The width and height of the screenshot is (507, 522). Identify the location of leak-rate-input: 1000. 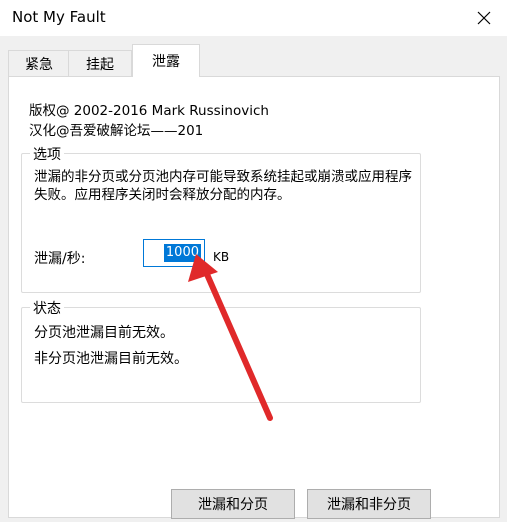
(174, 253).